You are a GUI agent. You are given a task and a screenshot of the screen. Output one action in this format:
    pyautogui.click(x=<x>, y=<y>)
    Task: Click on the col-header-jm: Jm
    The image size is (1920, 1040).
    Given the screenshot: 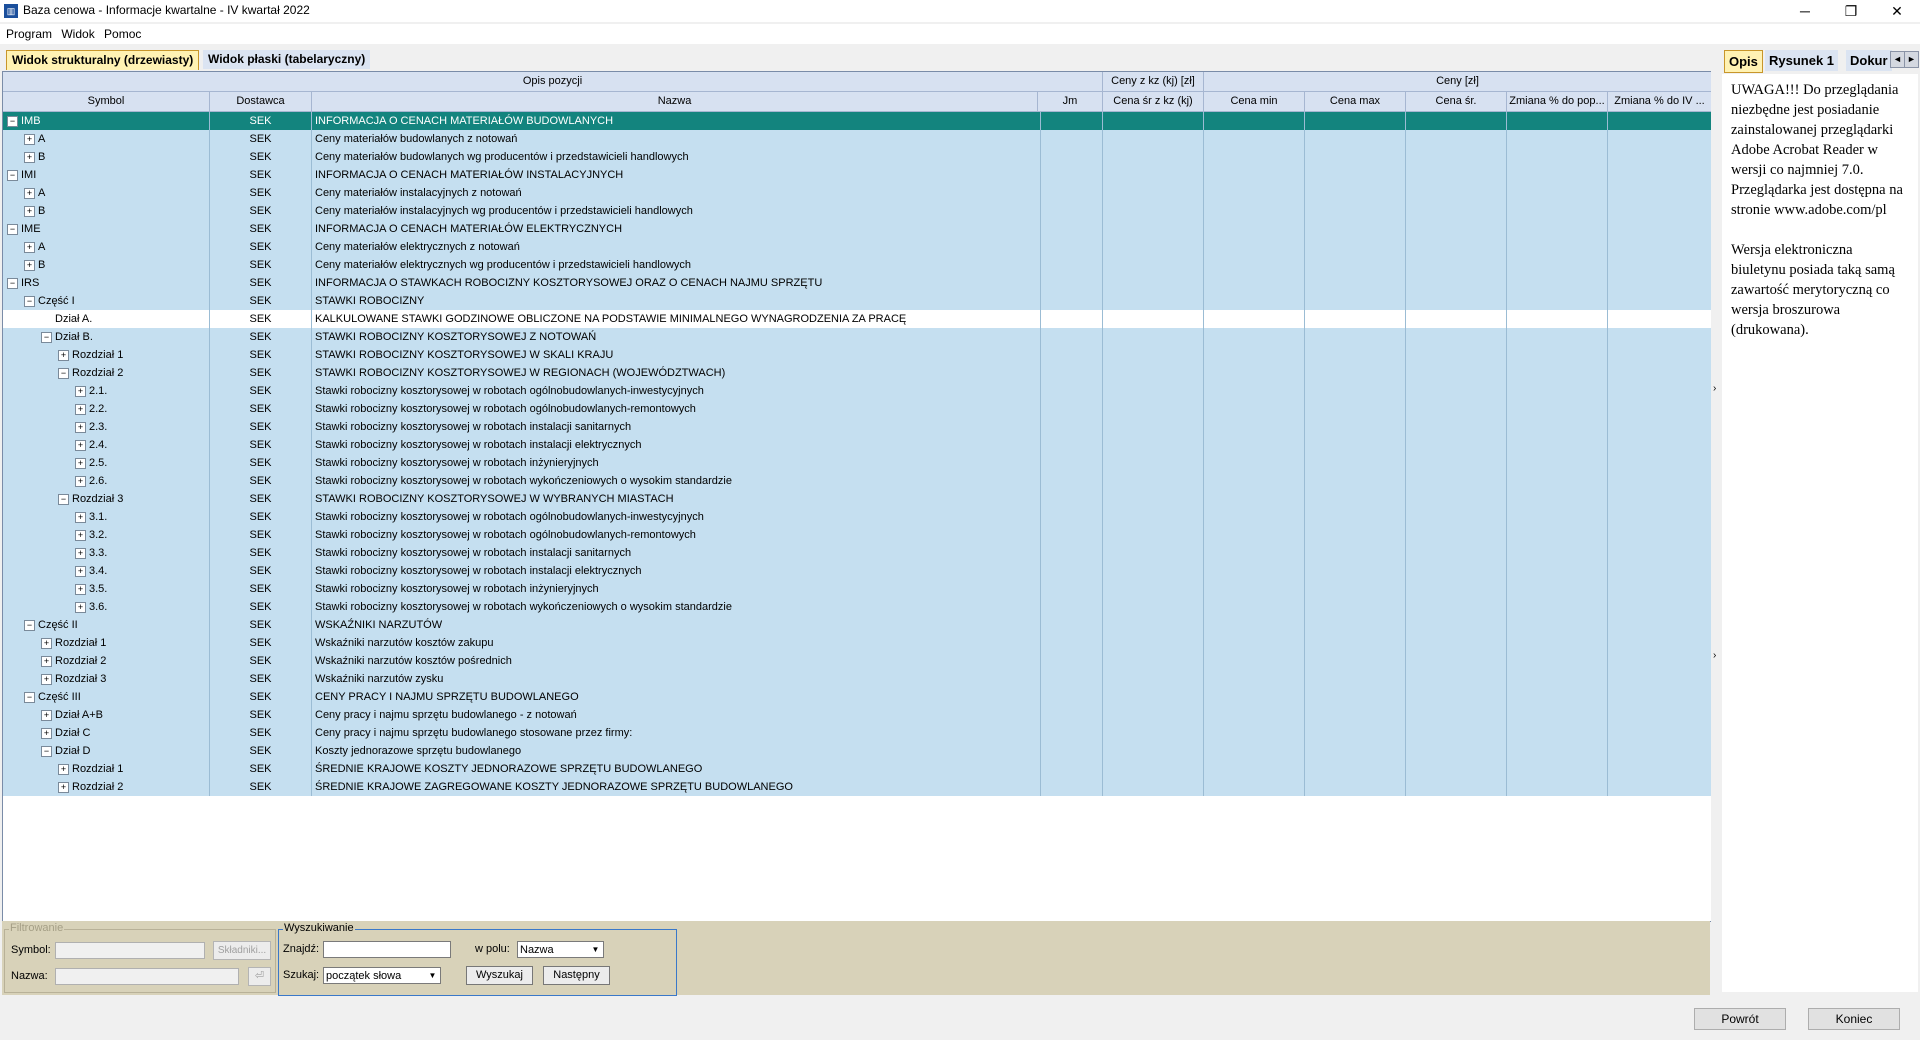 What is the action you would take?
    pyautogui.click(x=1070, y=101)
    